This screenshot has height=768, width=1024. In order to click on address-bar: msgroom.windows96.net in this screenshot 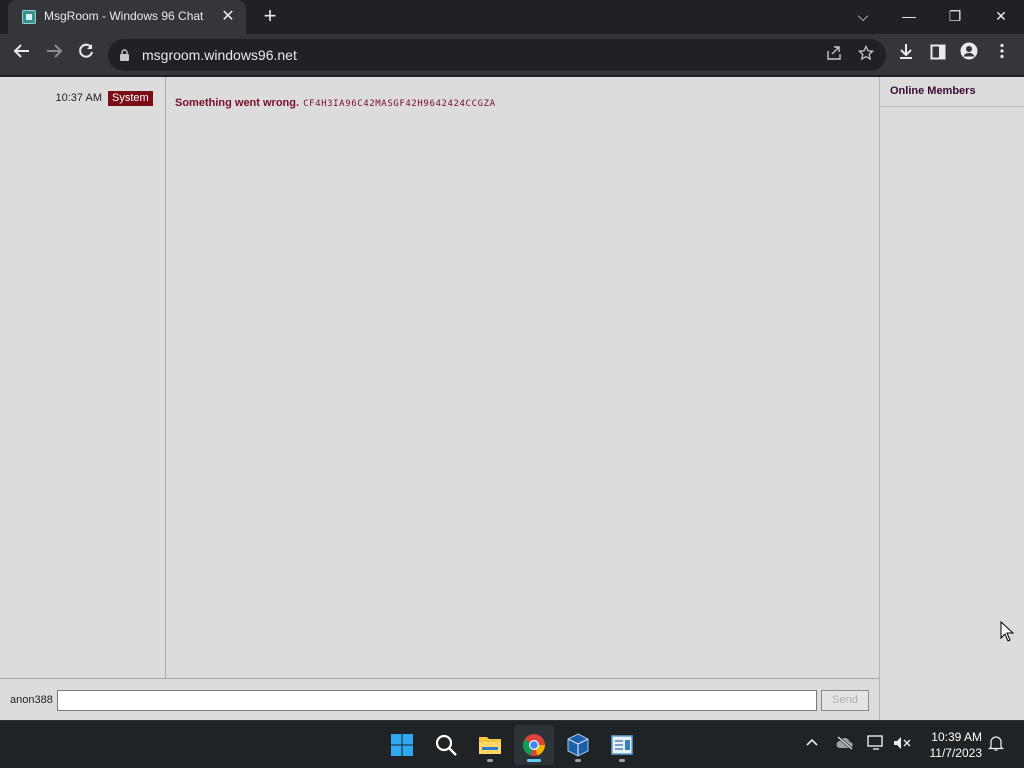, I will do `click(497, 55)`.